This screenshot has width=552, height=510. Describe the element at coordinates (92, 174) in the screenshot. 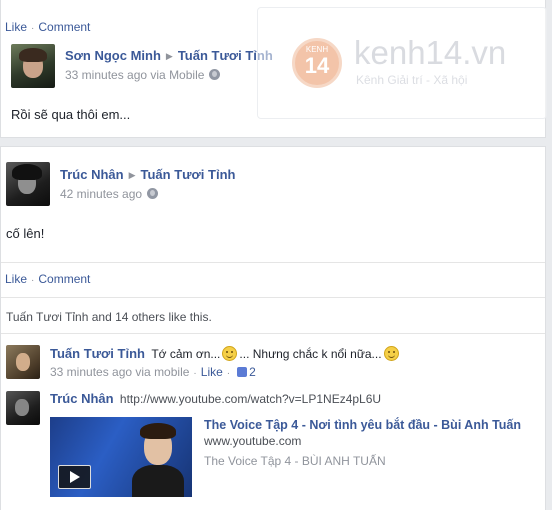

I see `author-name: Trúc Nhân` at that location.